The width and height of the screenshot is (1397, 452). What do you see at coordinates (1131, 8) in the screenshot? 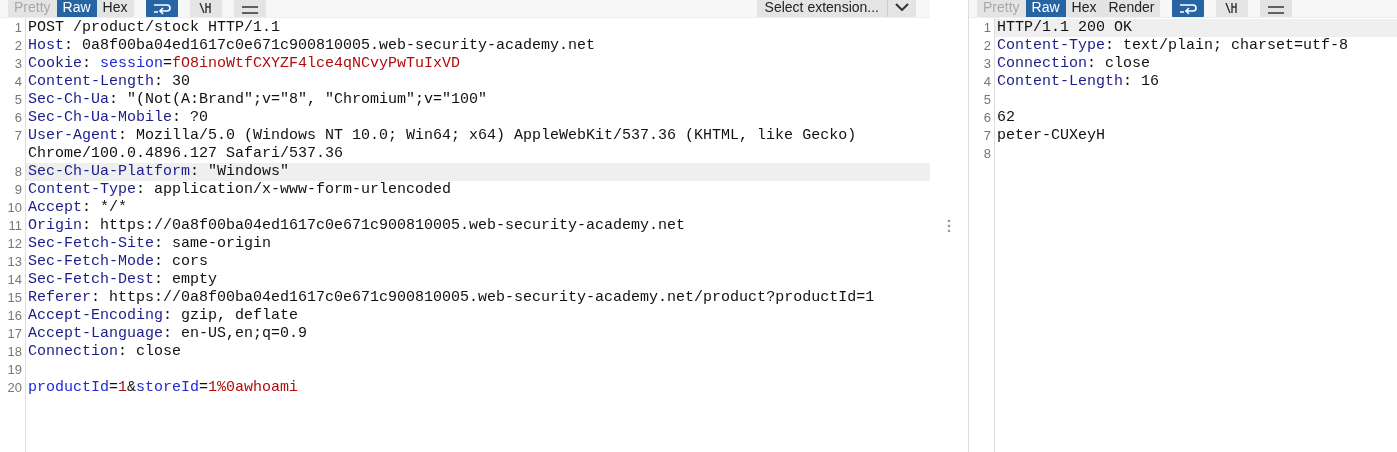
I see `view-tab: Render` at bounding box center [1131, 8].